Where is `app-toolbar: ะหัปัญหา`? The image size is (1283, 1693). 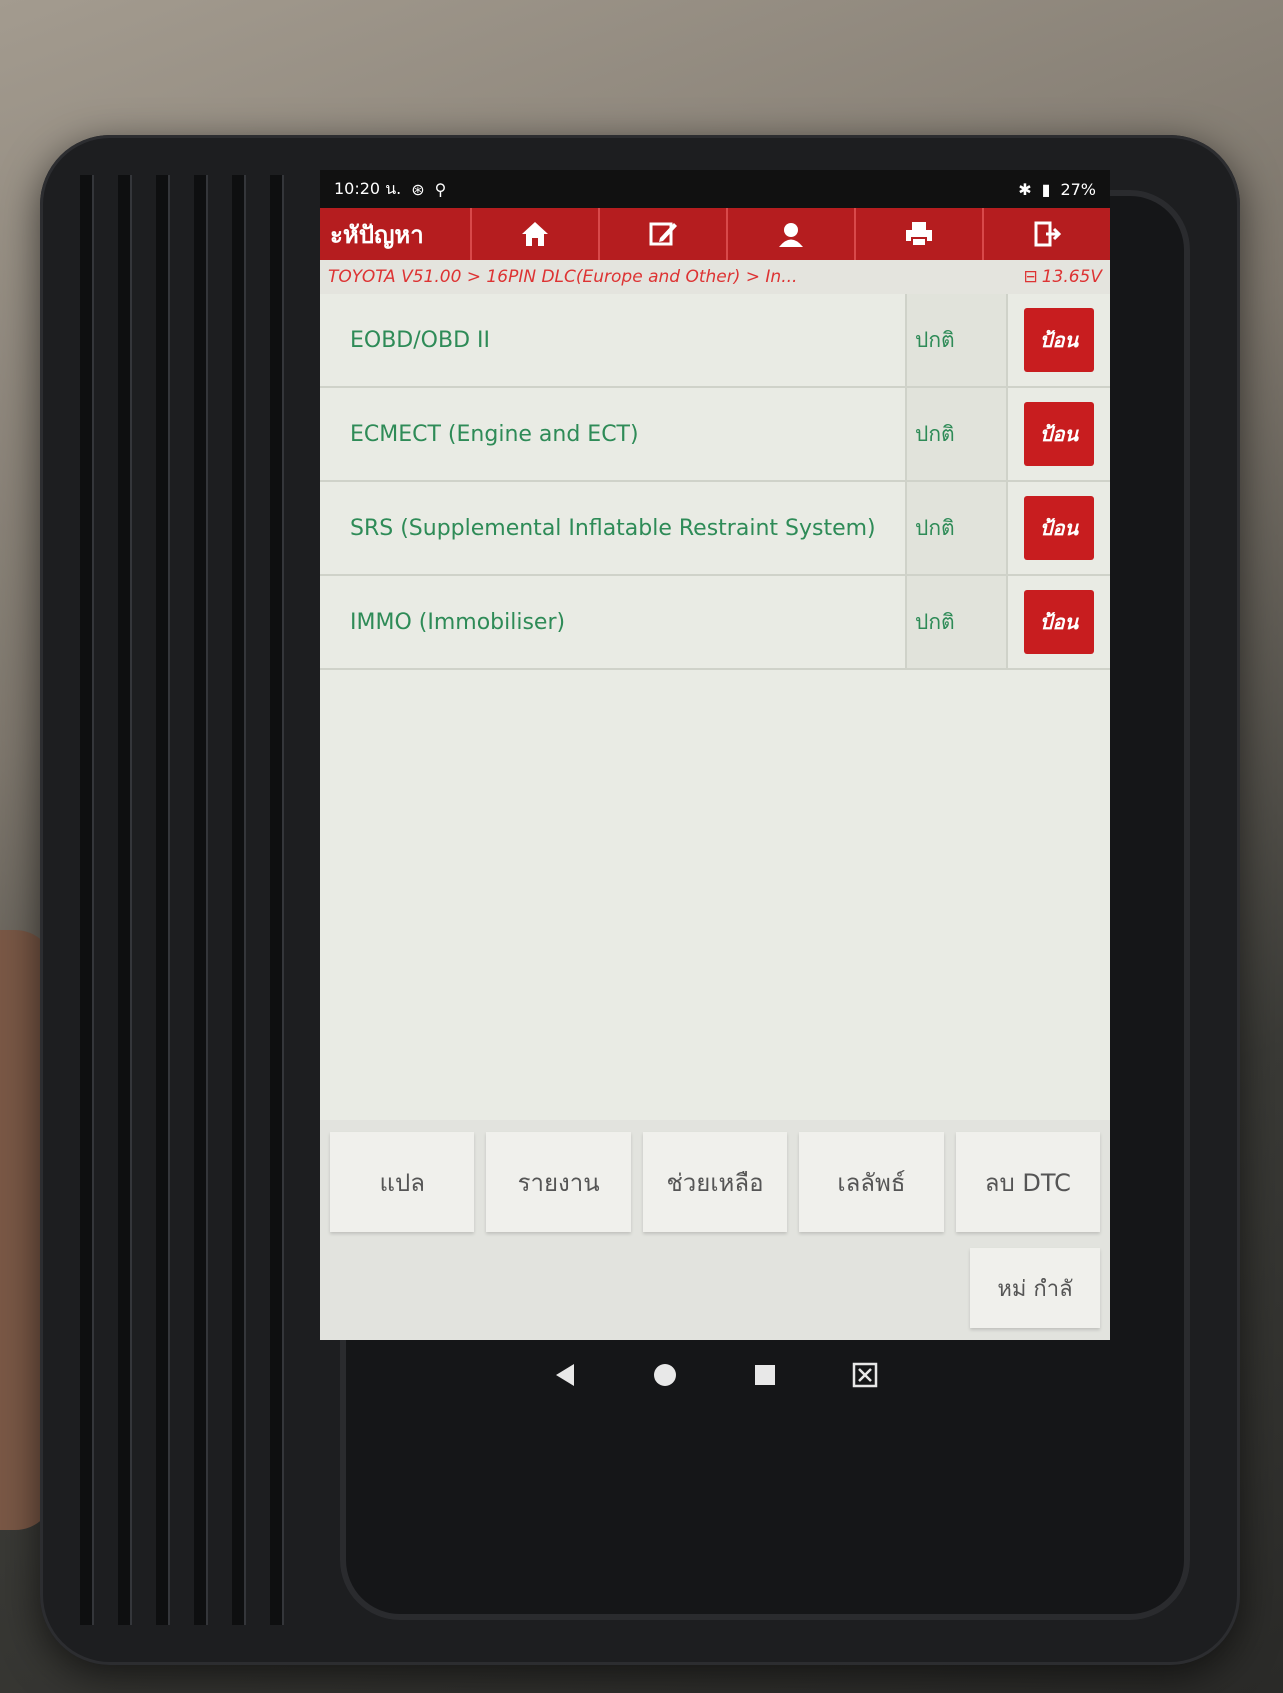
app-toolbar: ะหัปัญหา is located at coordinates (715, 234).